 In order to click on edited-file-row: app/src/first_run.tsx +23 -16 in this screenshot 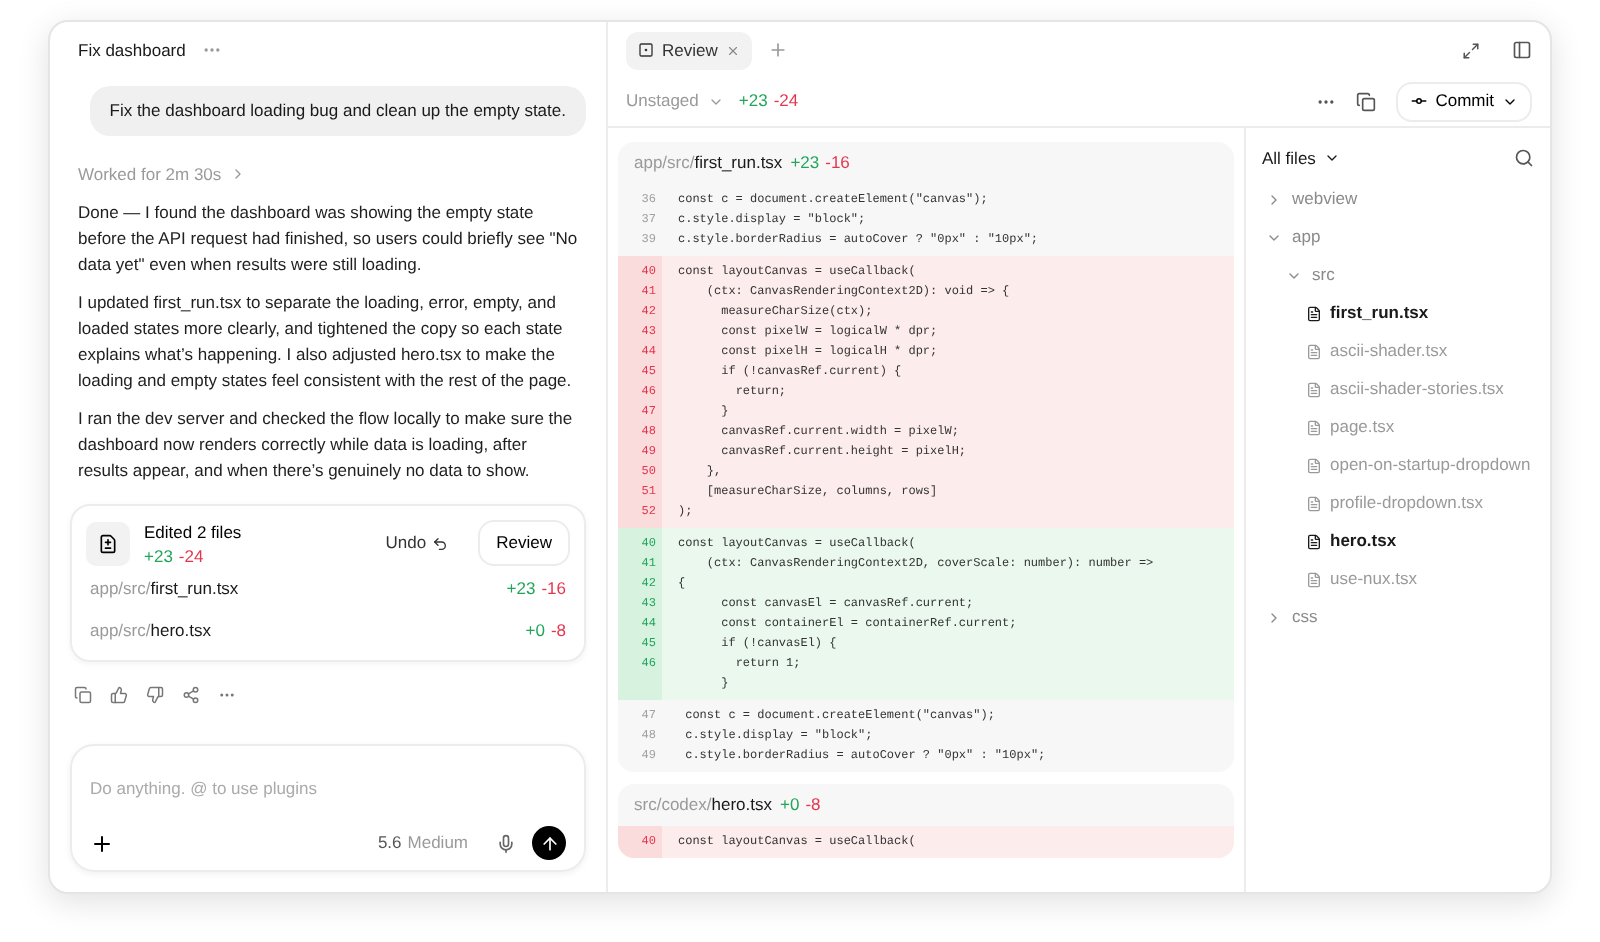, I will do `click(328, 588)`.